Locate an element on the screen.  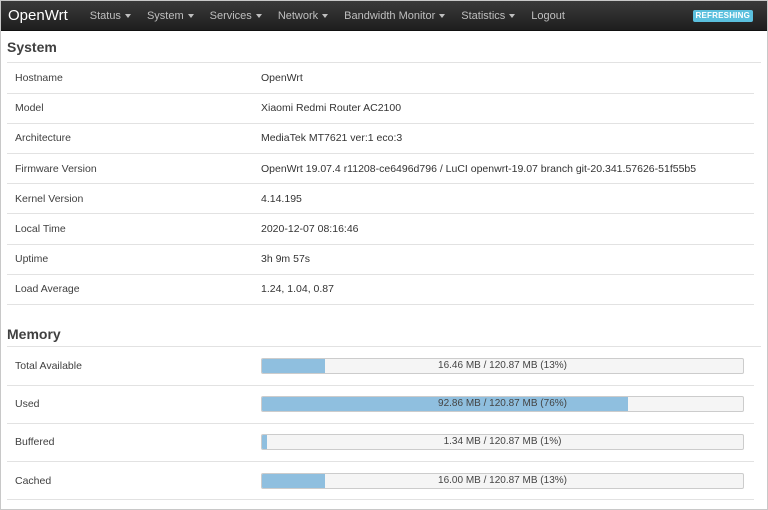
row-value: 92.86 MB / 120.87 MB (76%) is located at coordinates (507, 404).